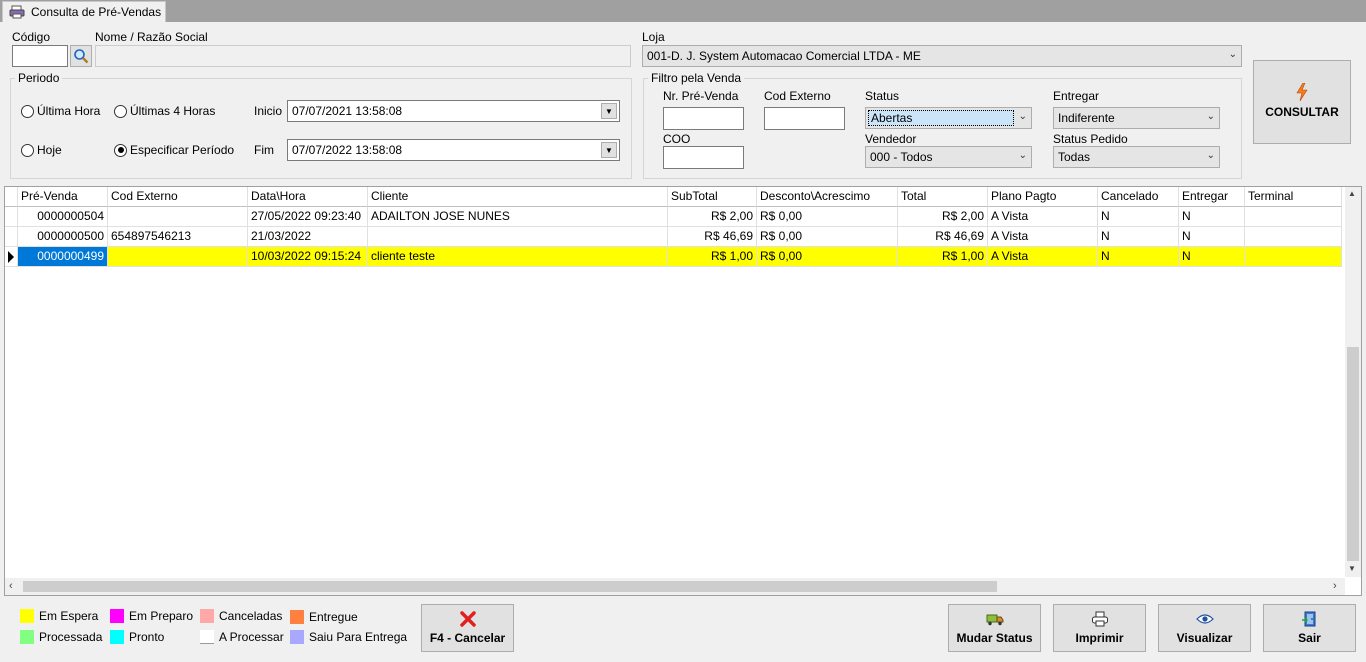  Describe the element at coordinates (1204, 638) in the screenshot. I see `visualizar-label: Visualizar` at that location.